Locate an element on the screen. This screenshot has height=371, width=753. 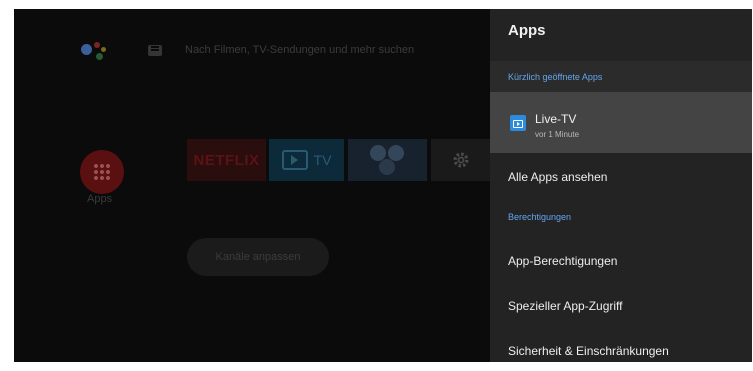
tv-card: TV is located at coordinates (306, 160).